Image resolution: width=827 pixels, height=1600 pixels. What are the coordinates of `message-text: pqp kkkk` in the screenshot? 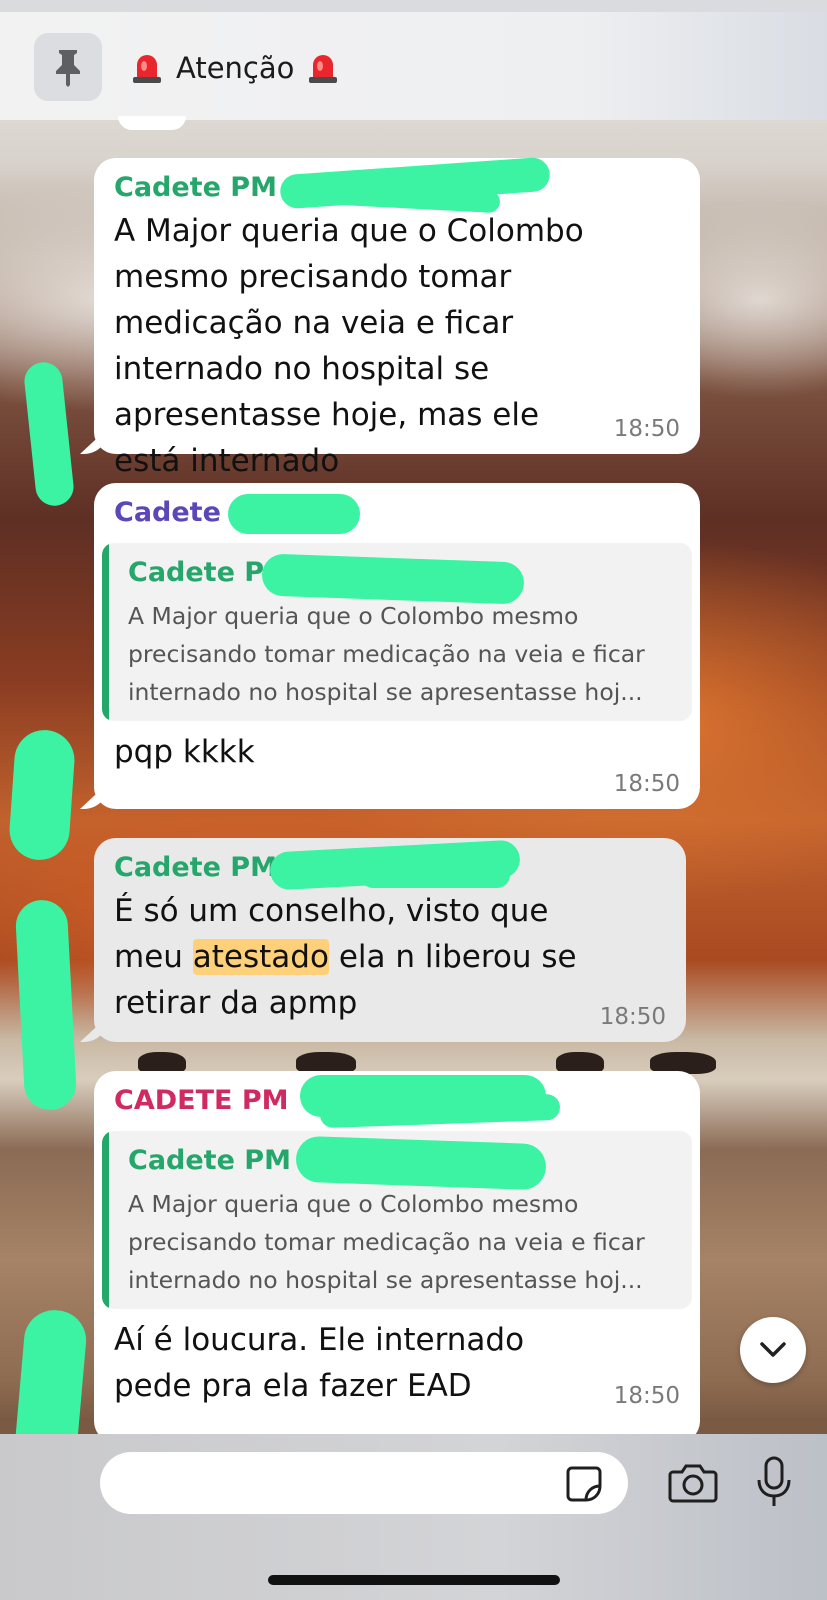 It's located at (184, 752).